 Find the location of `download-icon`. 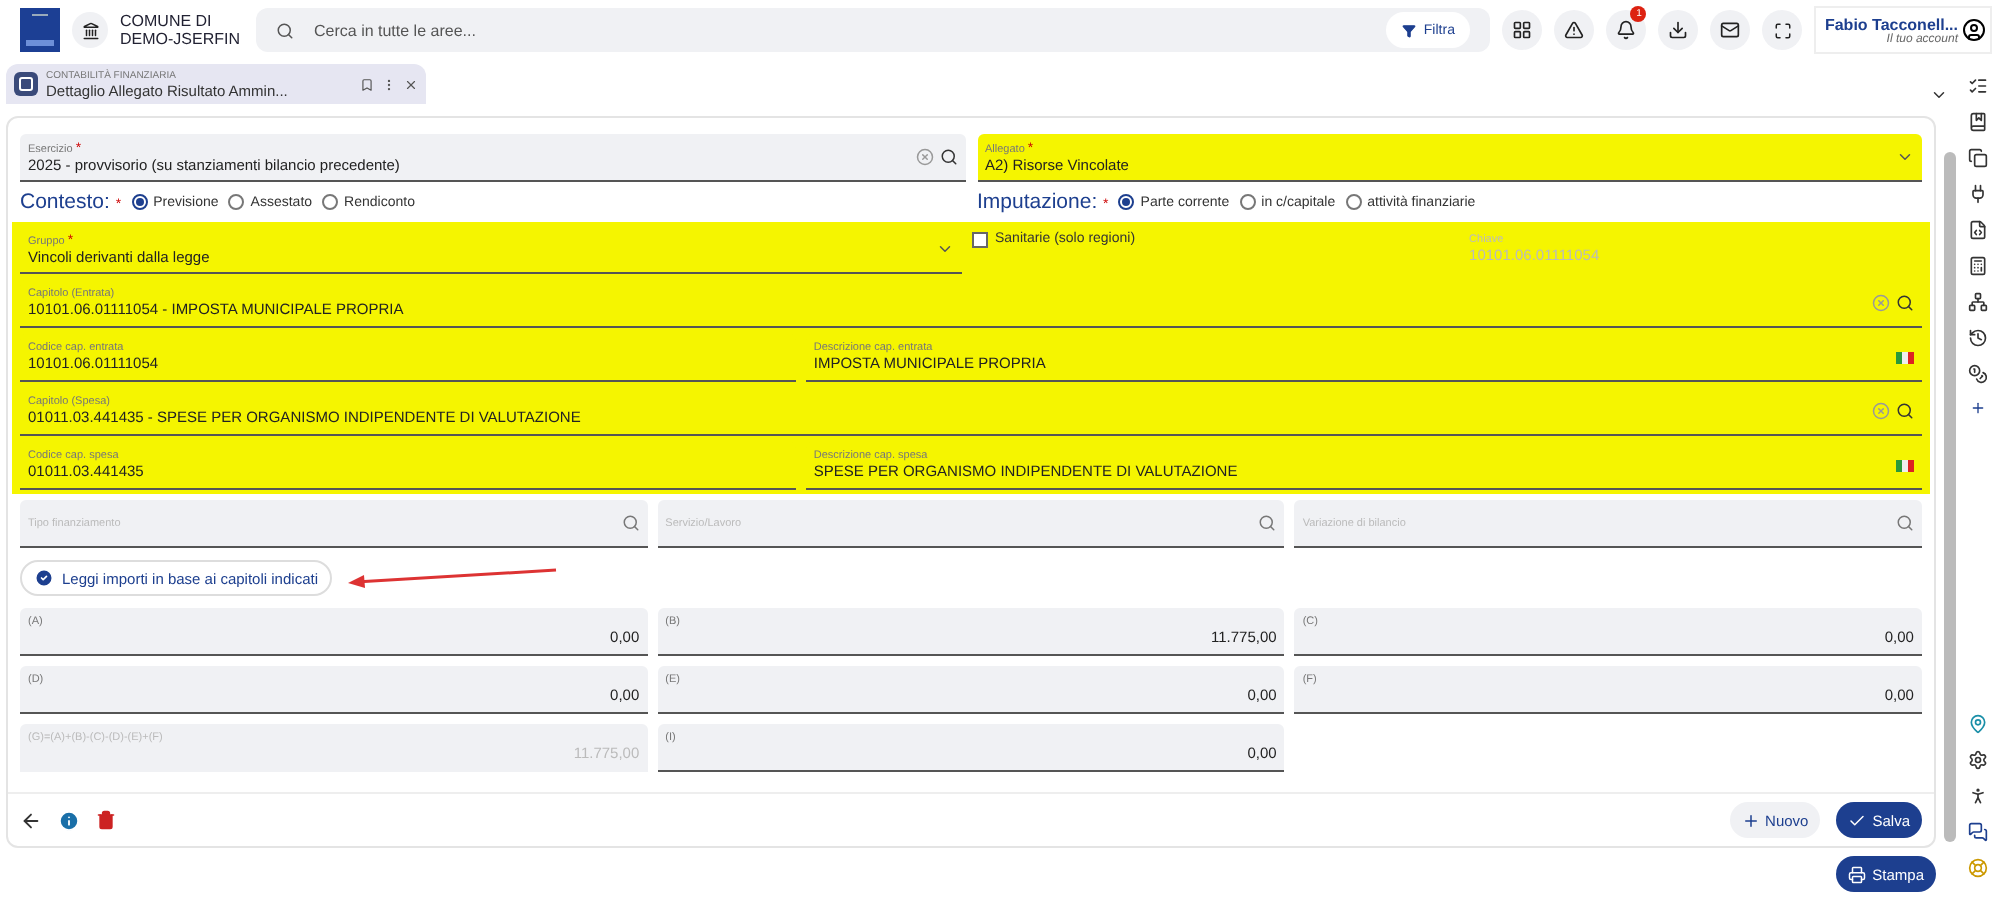

download-icon is located at coordinates (1678, 30).